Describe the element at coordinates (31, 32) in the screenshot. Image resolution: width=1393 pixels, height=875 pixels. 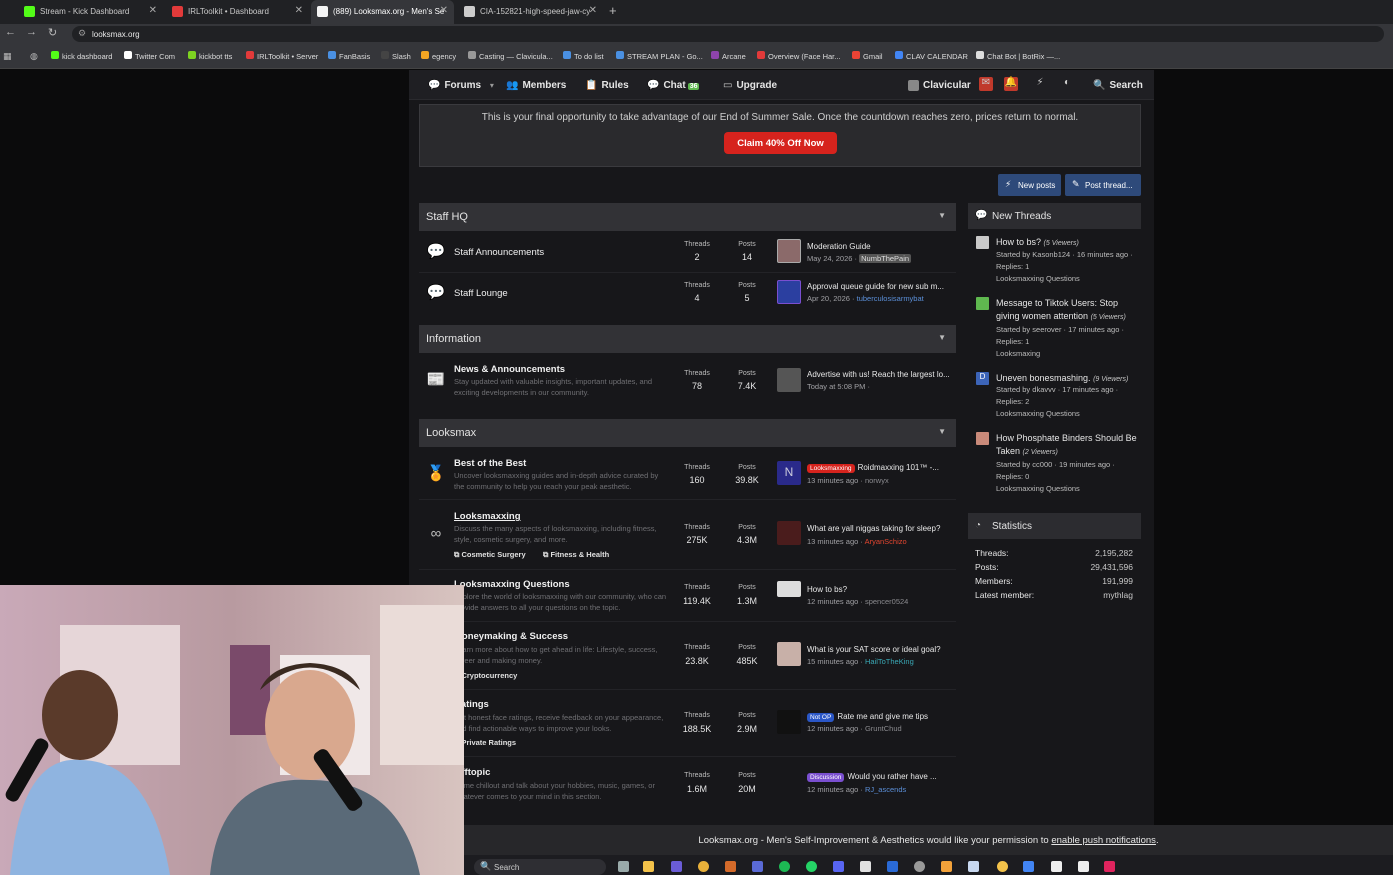
I see `forward-icon: →` at that location.